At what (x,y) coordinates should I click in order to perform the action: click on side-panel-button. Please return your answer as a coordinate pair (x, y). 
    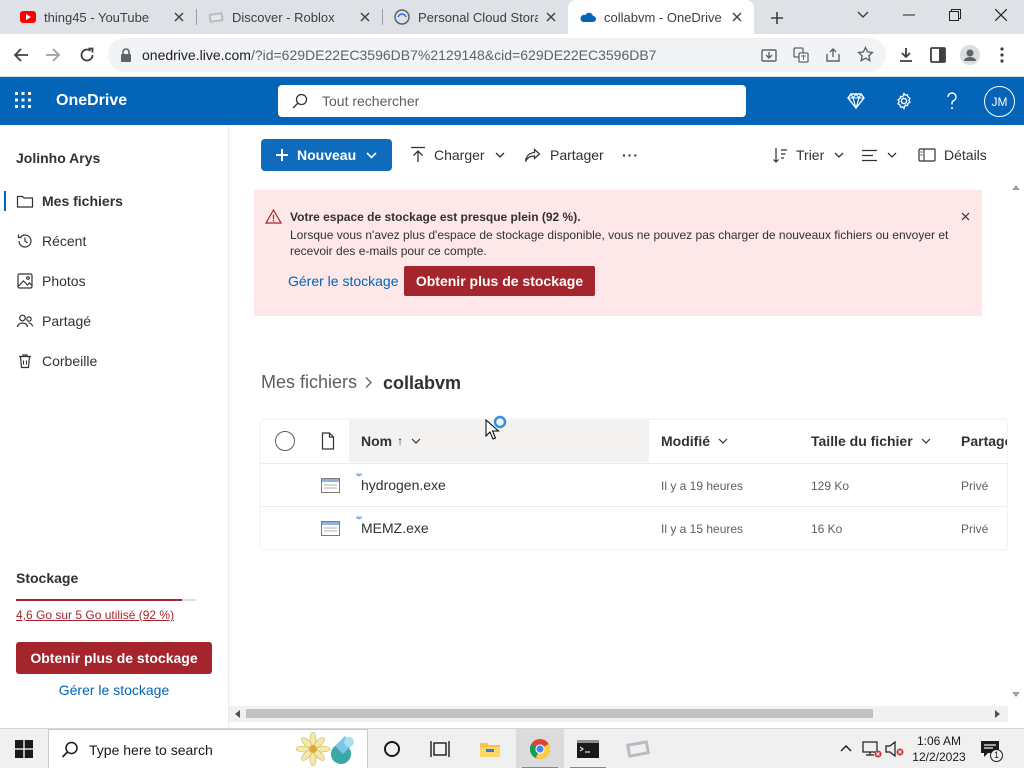
    Looking at the image, I should click on (938, 55).